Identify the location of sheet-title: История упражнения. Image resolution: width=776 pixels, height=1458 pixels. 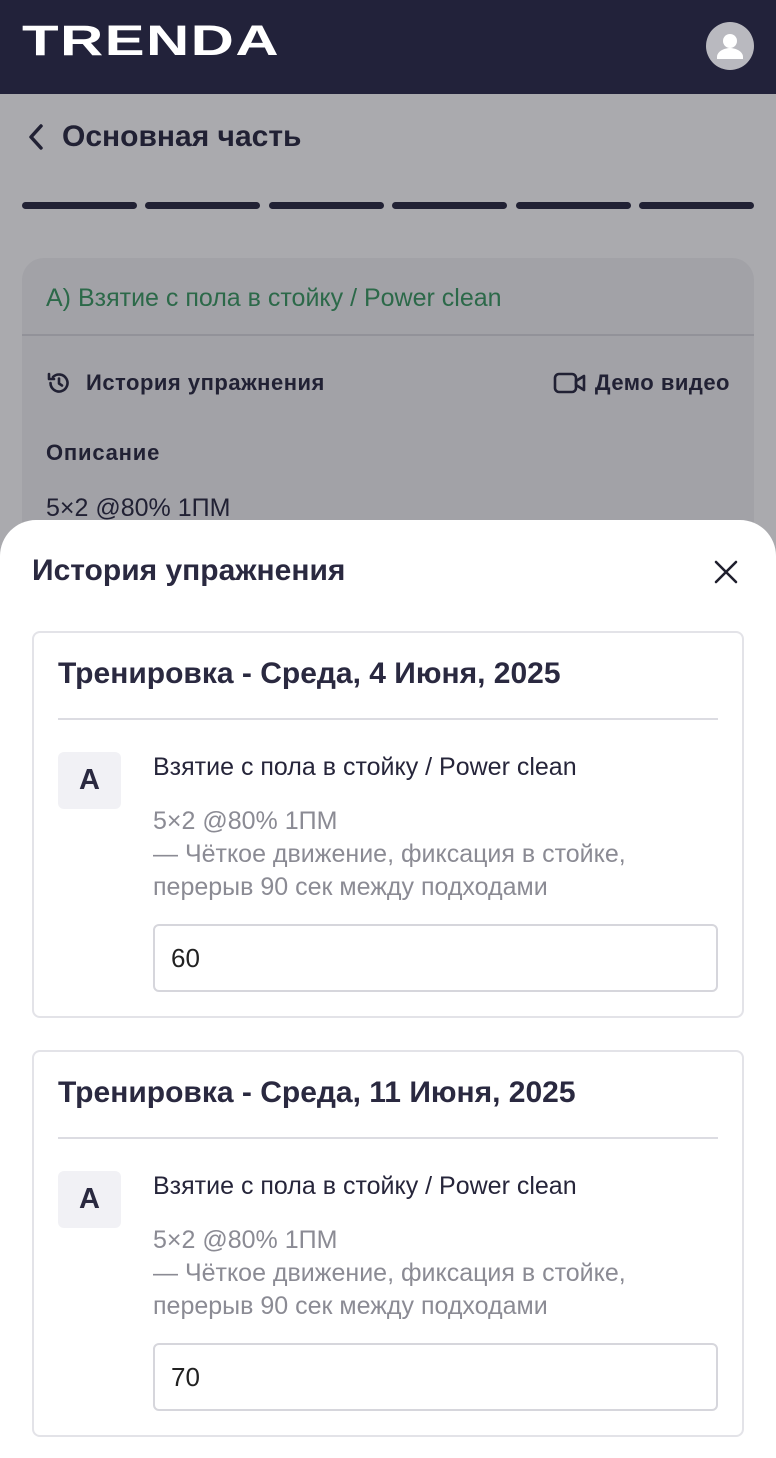
(189, 570).